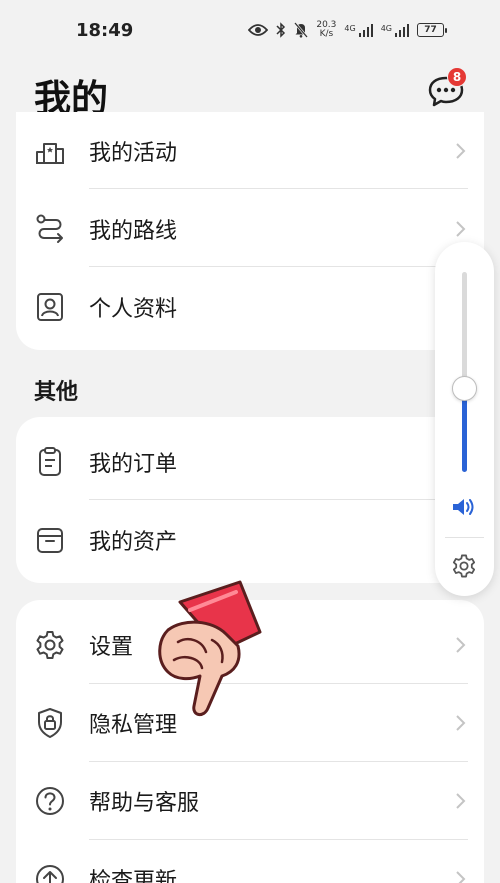 Image resolution: width=500 pixels, height=883 pixels. I want to click on list-item-my-route: 我的路线, so click(250, 229).